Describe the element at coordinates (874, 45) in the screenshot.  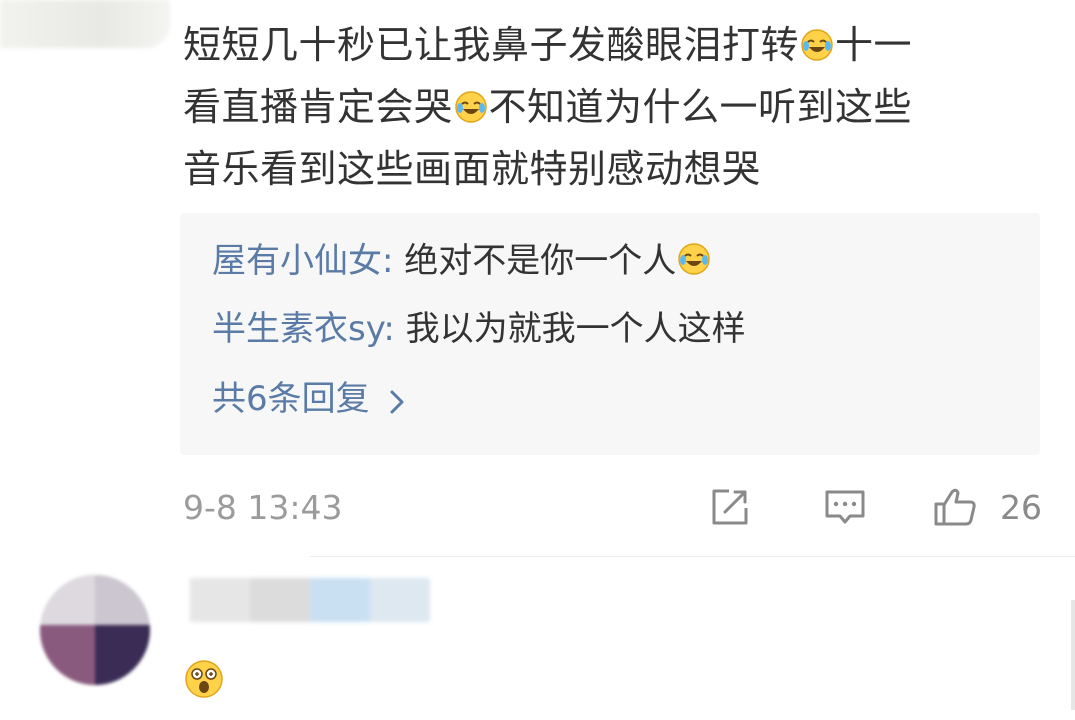
I see `comment-line-1-tail: 十一` at that location.